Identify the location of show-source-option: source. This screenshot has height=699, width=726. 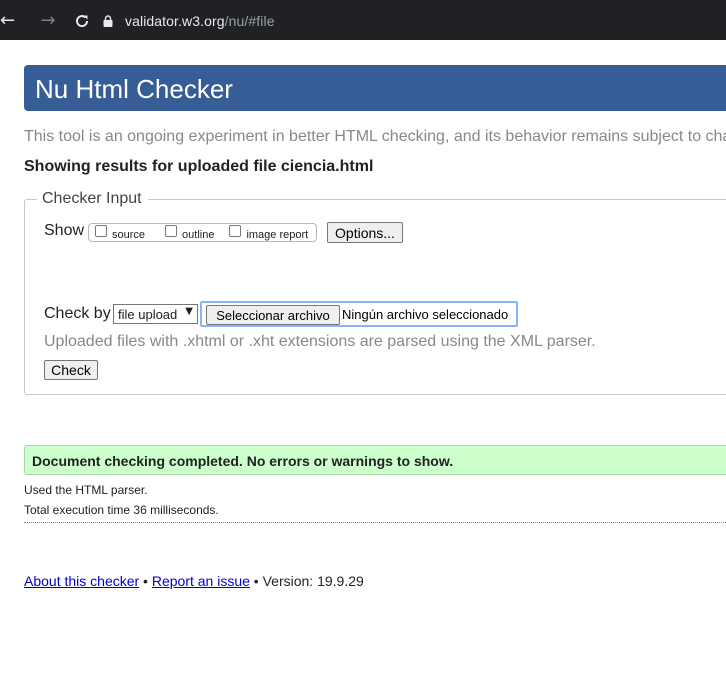
(120, 232).